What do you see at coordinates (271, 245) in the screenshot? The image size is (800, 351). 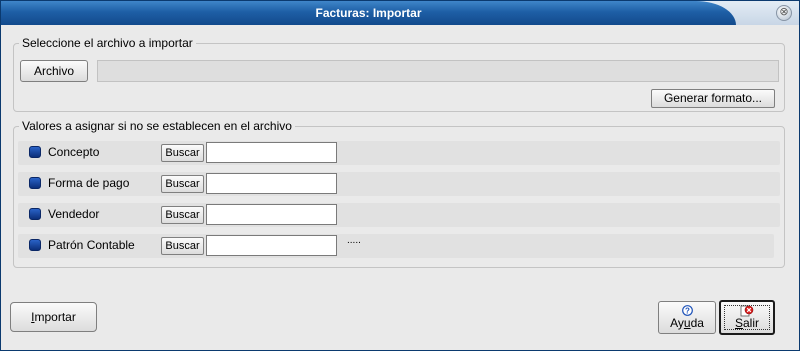 I see `patron-contable-input` at bounding box center [271, 245].